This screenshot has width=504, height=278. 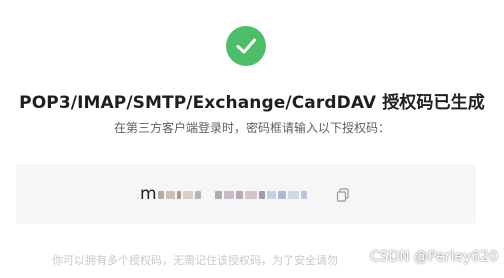 I want to click on auth-code-text: m, so click(x=149, y=194).